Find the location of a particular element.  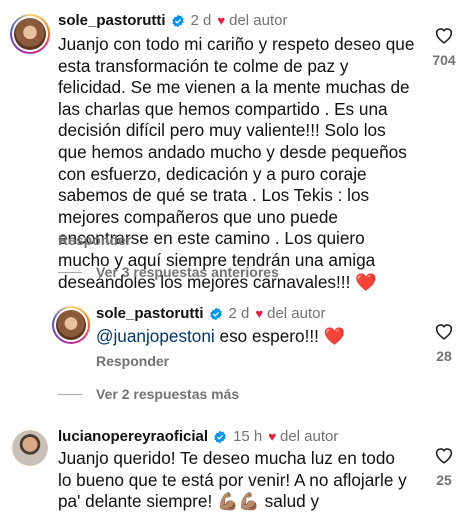

like-count: 28 is located at coordinates (444, 356).